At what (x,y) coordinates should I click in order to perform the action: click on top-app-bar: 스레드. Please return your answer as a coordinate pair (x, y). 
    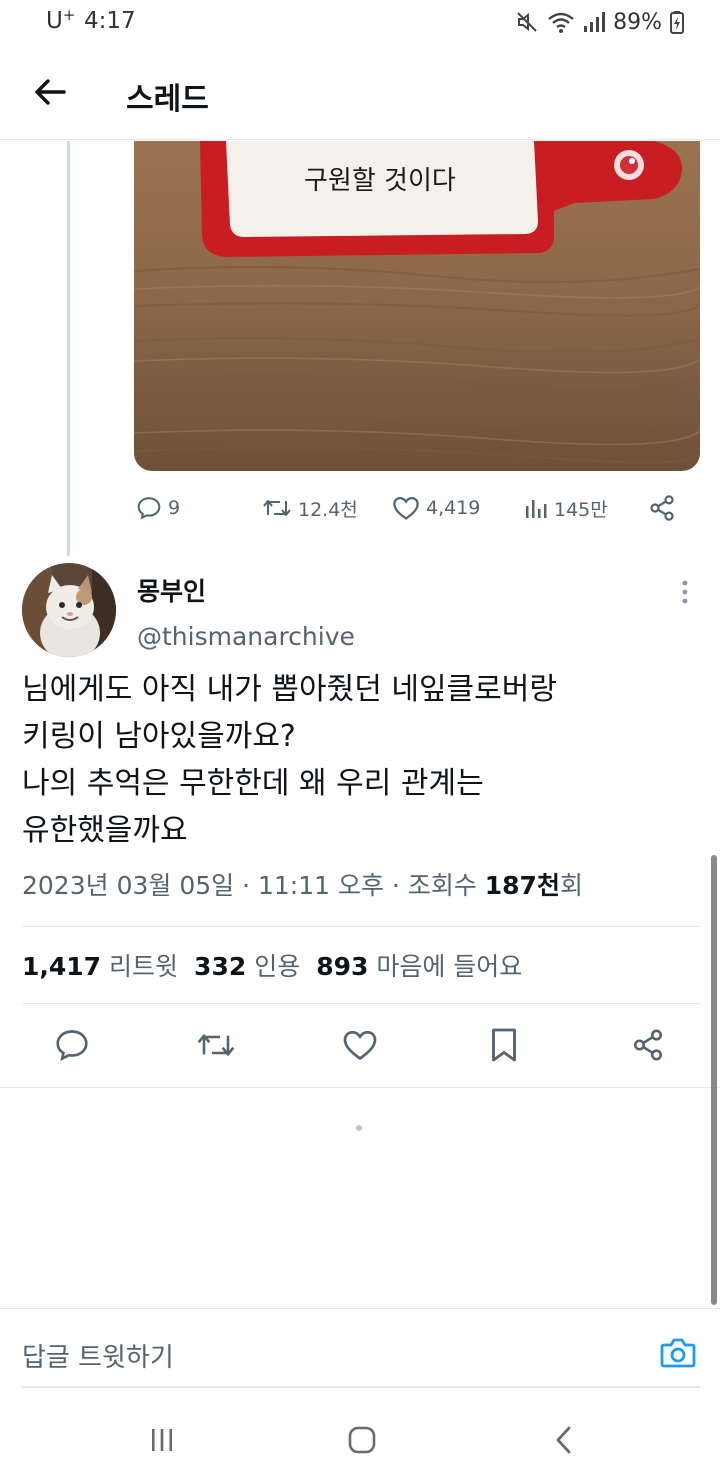
    Looking at the image, I should click on (360, 92).